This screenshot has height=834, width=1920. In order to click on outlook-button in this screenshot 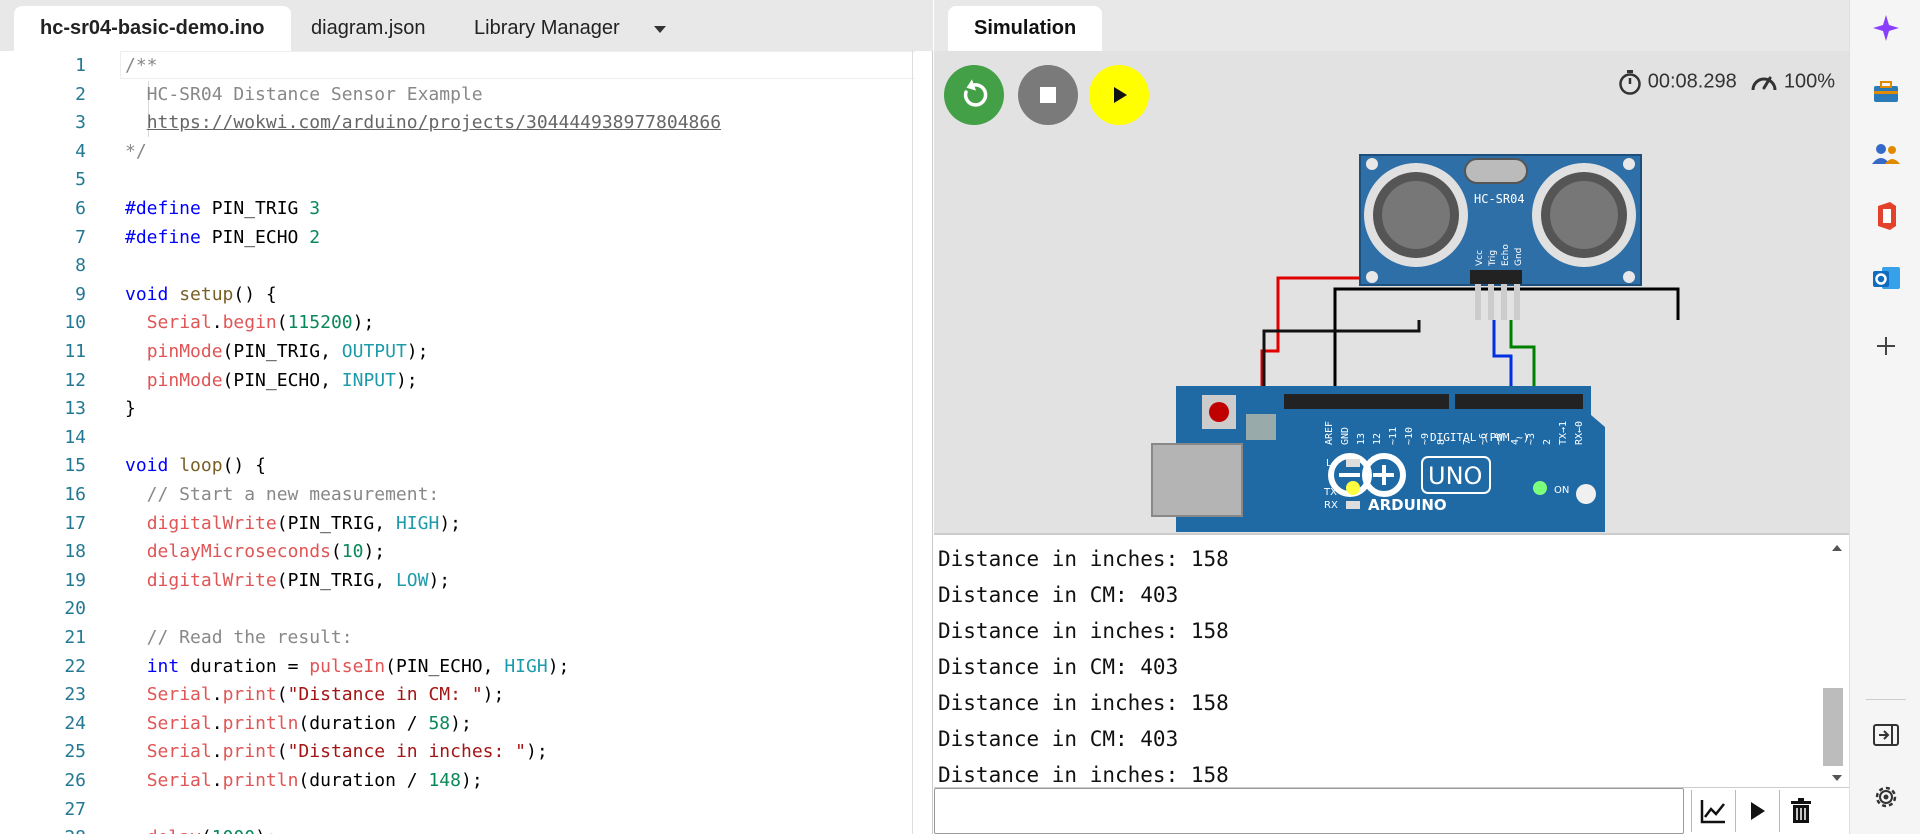, I will do `click(1886, 278)`.